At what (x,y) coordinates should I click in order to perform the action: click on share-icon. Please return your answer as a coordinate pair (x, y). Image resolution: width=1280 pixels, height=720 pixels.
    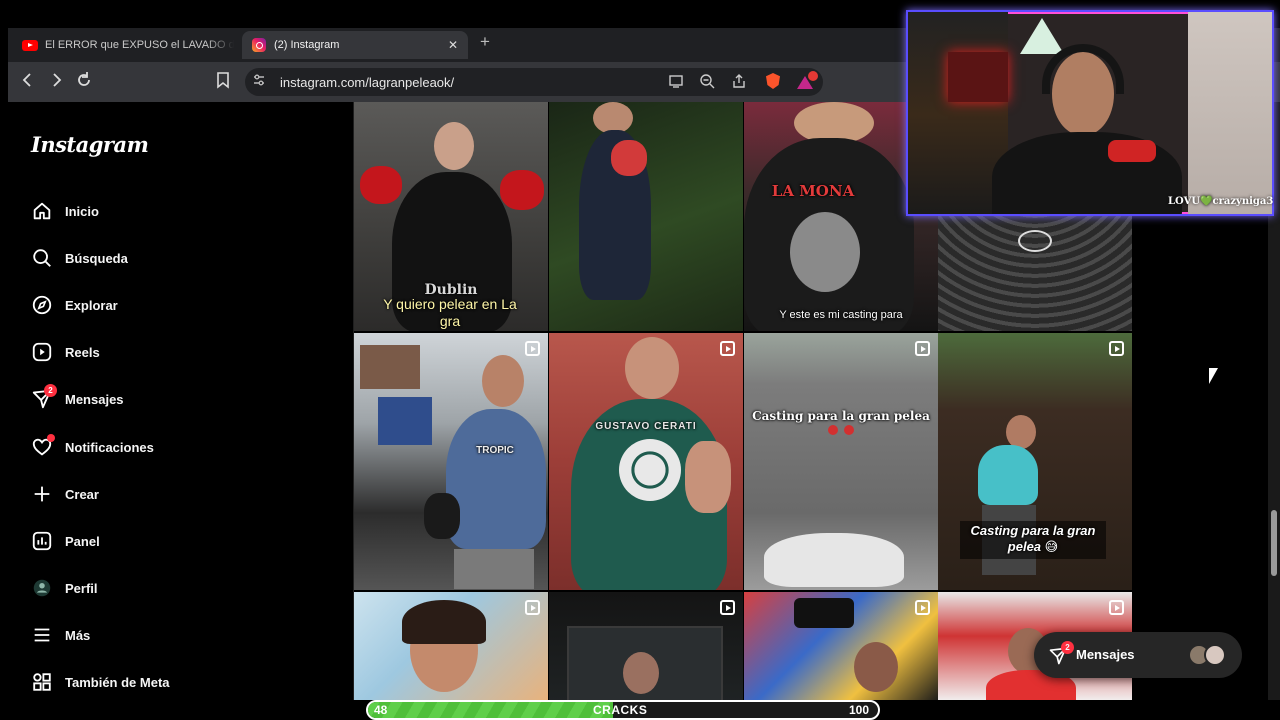
    Looking at the image, I should click on (739, 82).